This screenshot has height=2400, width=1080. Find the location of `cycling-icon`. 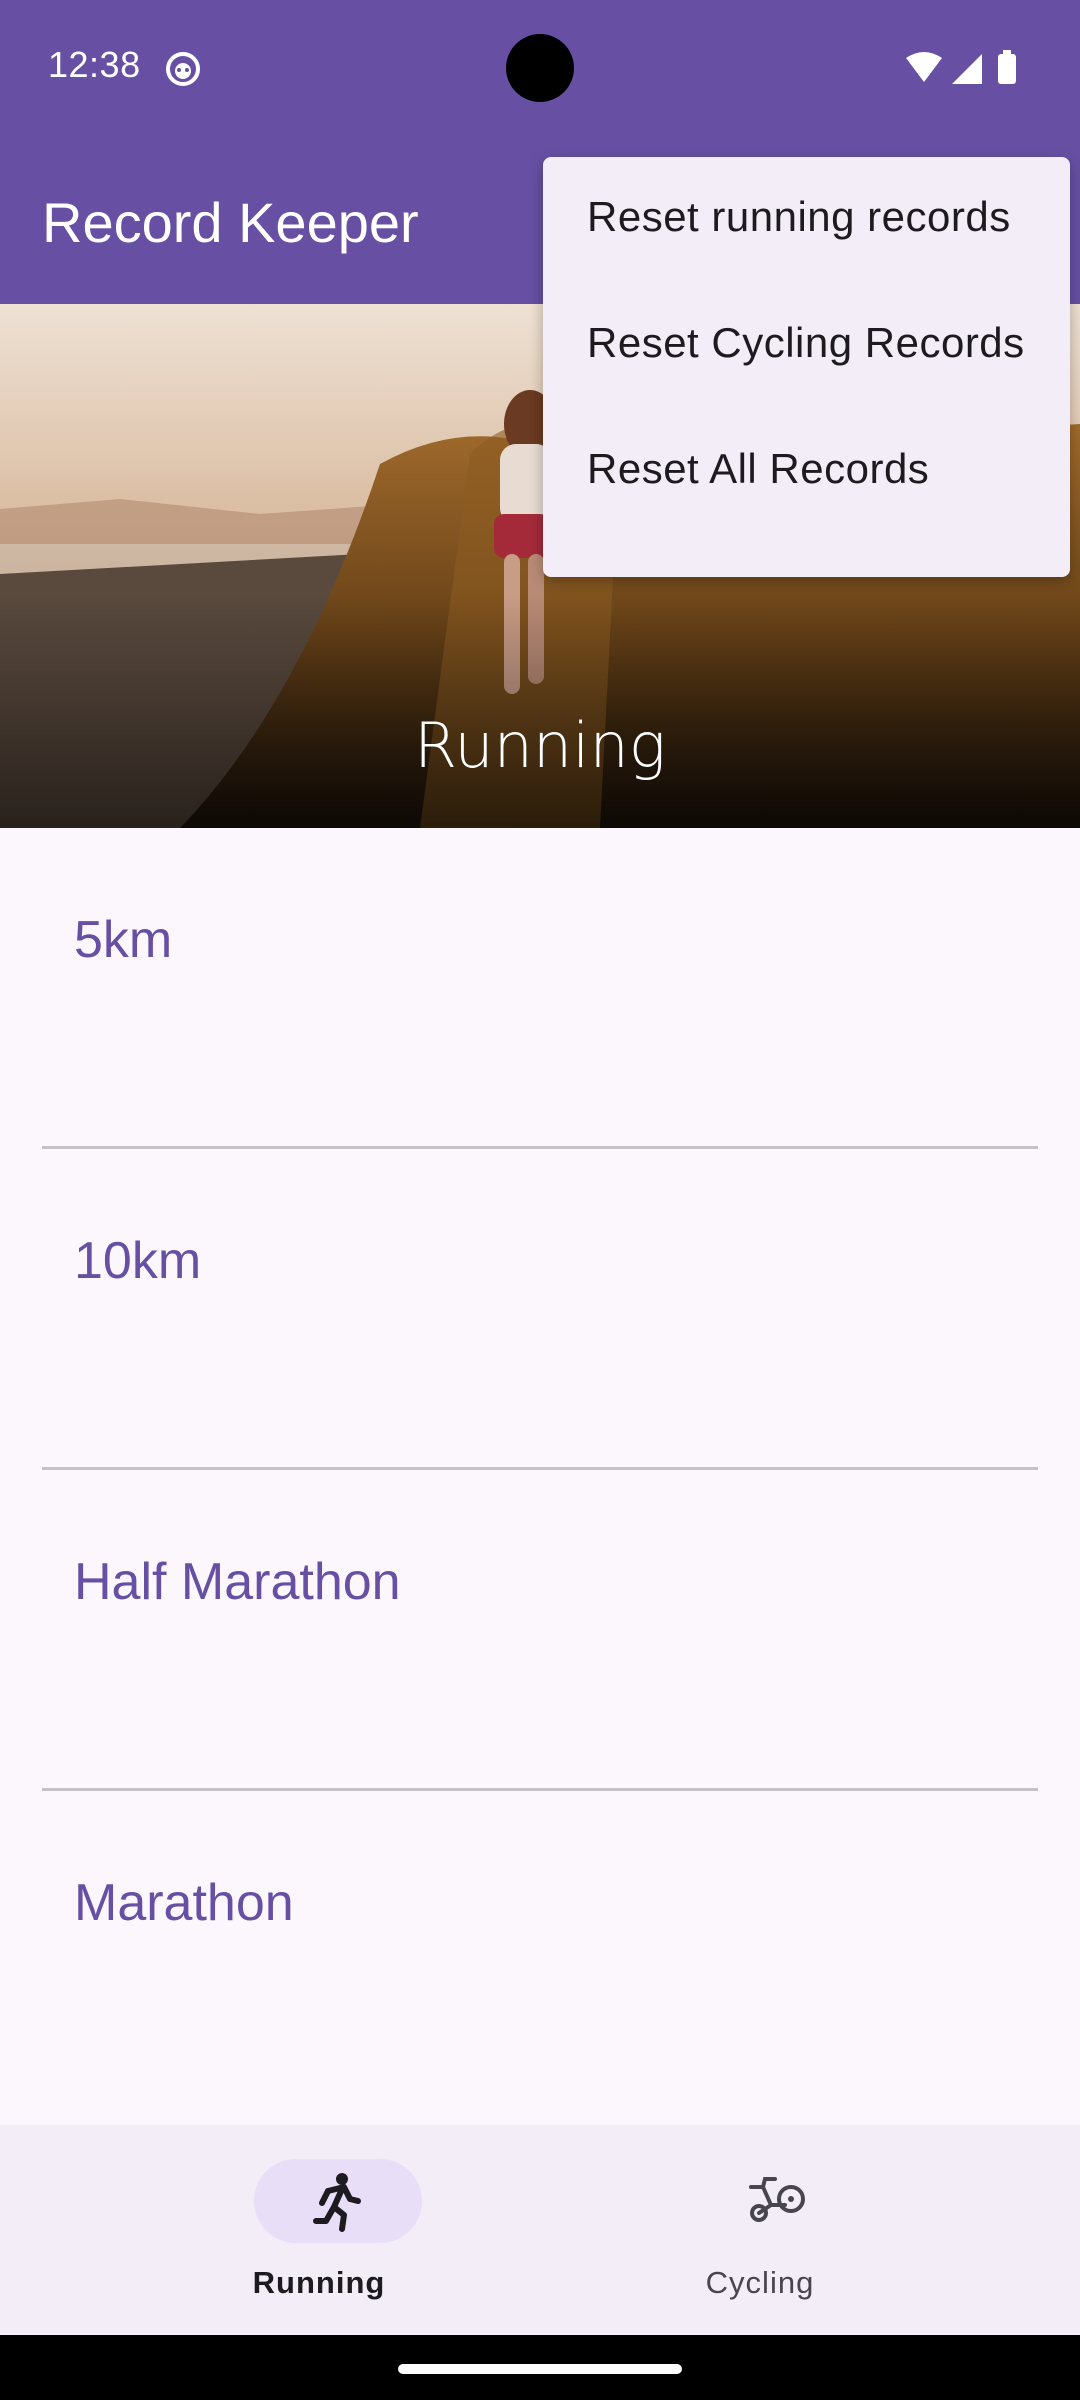

cycling-icon is located at coordinates (777, 2199).